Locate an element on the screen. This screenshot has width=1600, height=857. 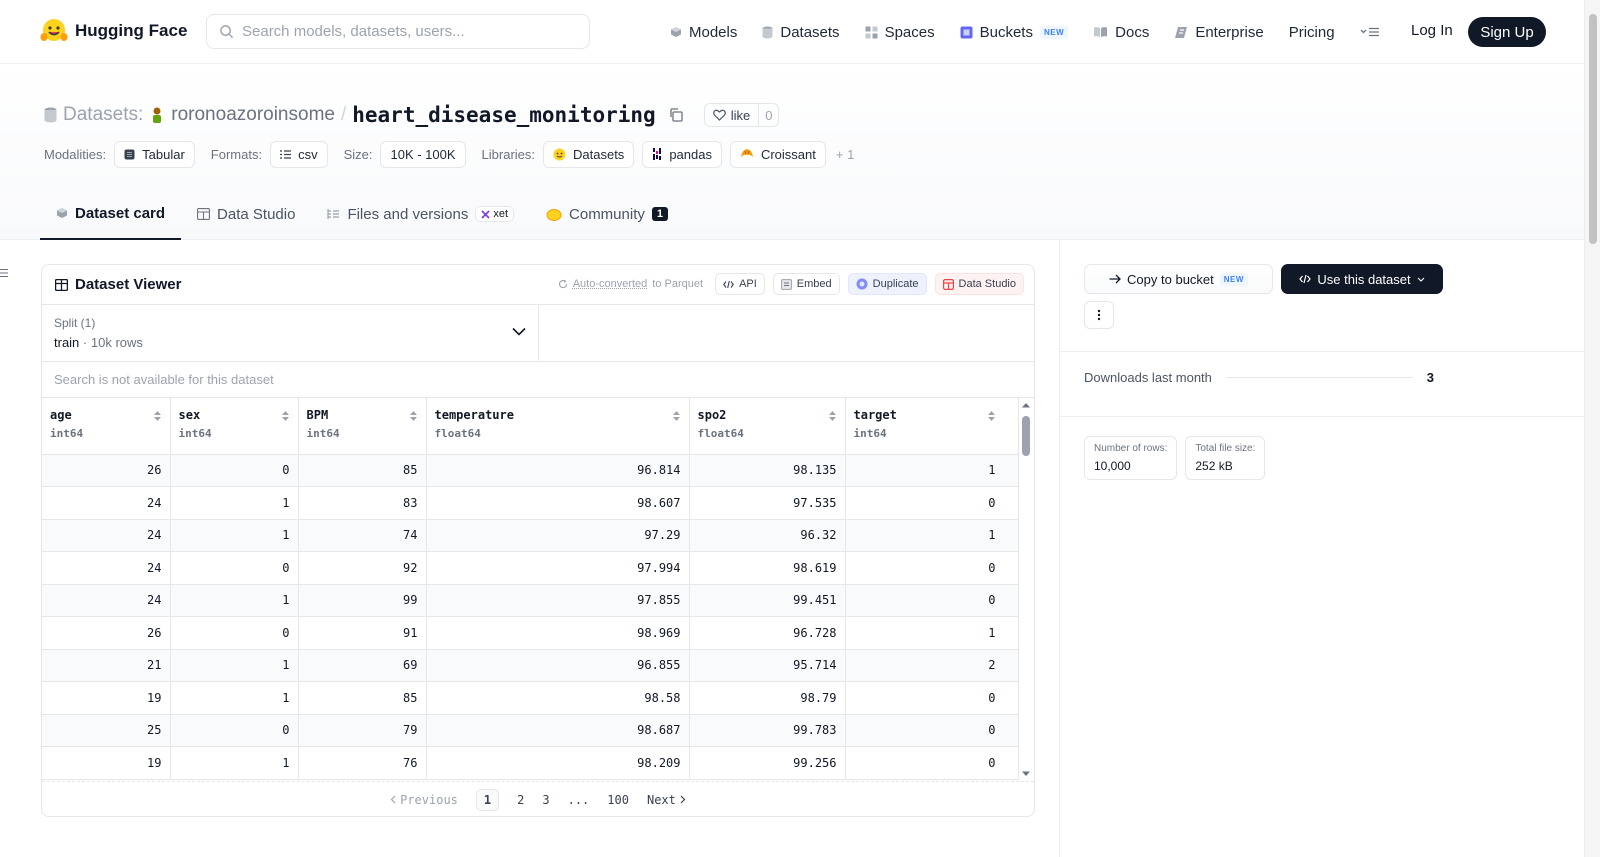
table-cell-spo2: 99.256 is located at coordinates (767, 763).